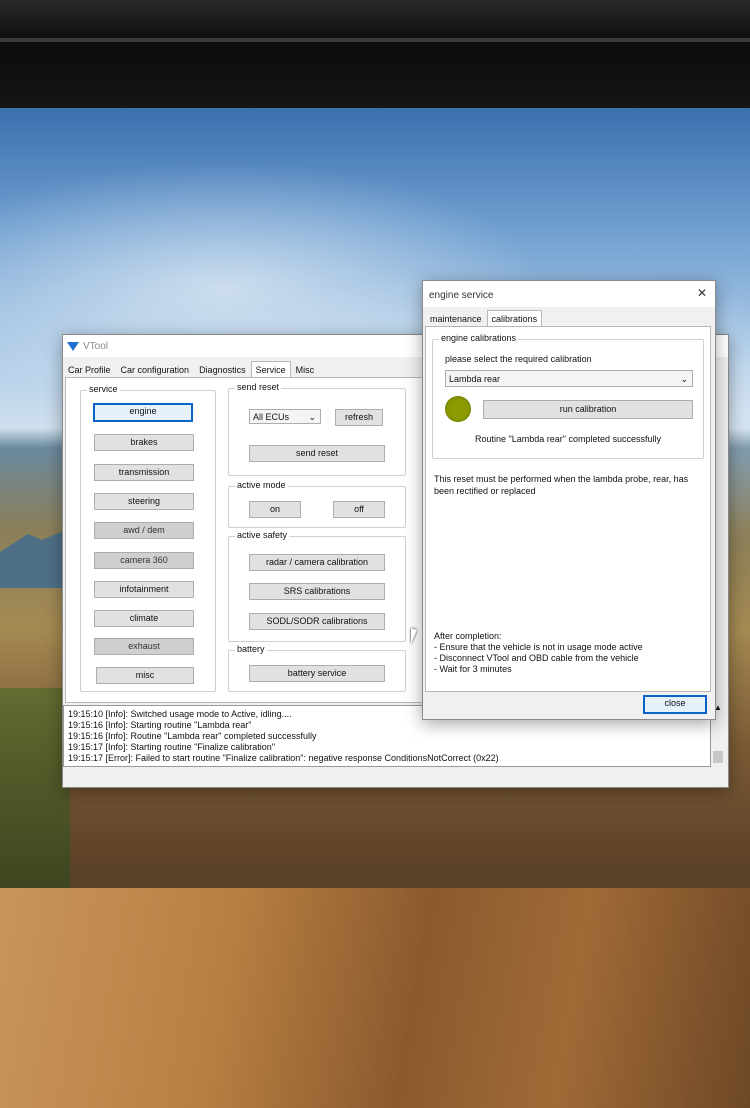 This screenshot has height=1108, width=750. Describe the element at coordinates (317, 453) in the screenshot. I see `send-reset-button: send reset` at that location.